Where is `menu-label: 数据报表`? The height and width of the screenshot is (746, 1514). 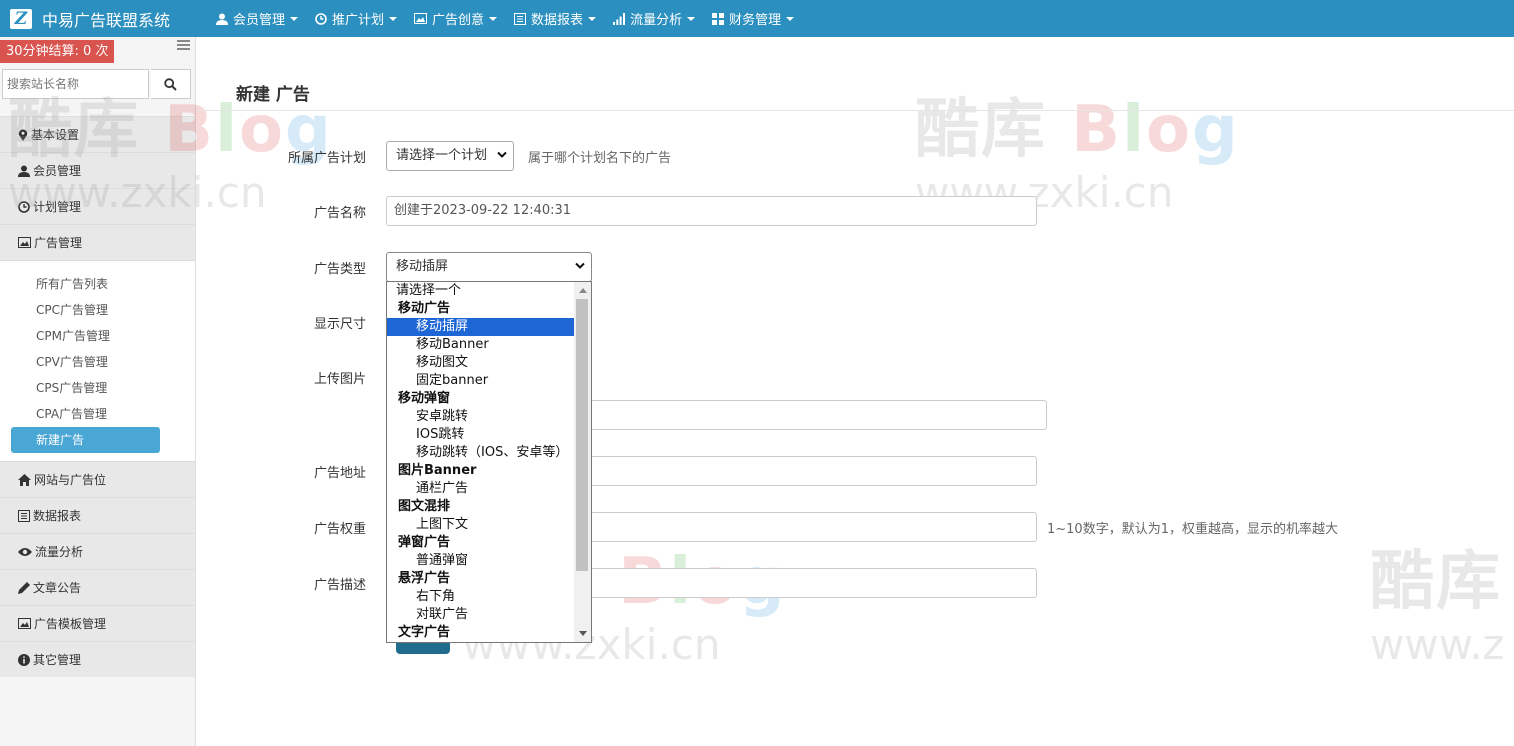 menu-label: 数据报表 is located at coordinates (57, 516).